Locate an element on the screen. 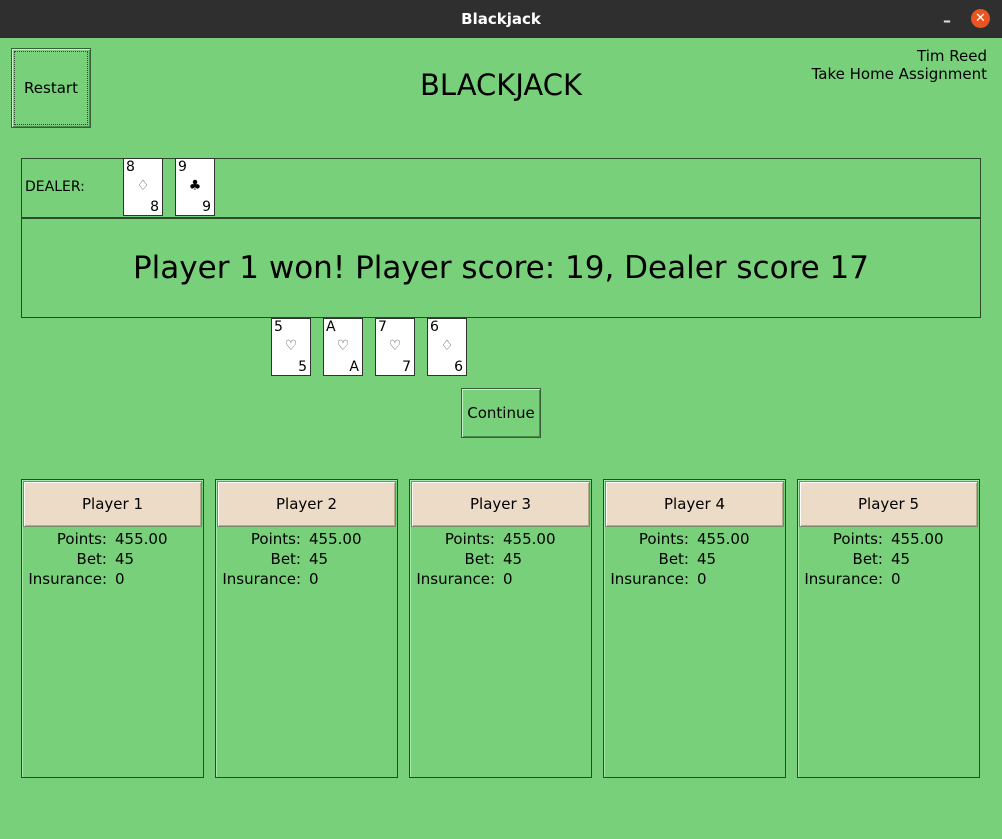 The width and height of the screenshot is (1002, 839). author-name: Tim Reed is located at coordinates (952, 56).